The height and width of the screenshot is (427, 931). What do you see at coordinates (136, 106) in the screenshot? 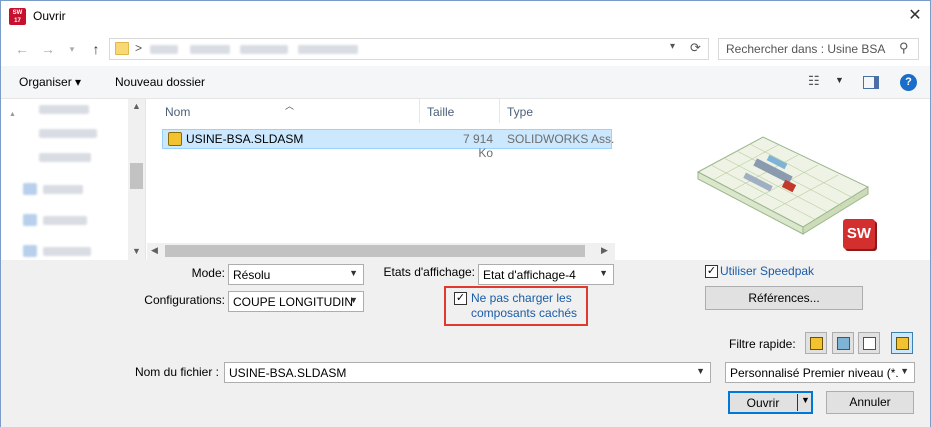
I see `scroll-up-icon: ▲` at bounding box center [136, 106].